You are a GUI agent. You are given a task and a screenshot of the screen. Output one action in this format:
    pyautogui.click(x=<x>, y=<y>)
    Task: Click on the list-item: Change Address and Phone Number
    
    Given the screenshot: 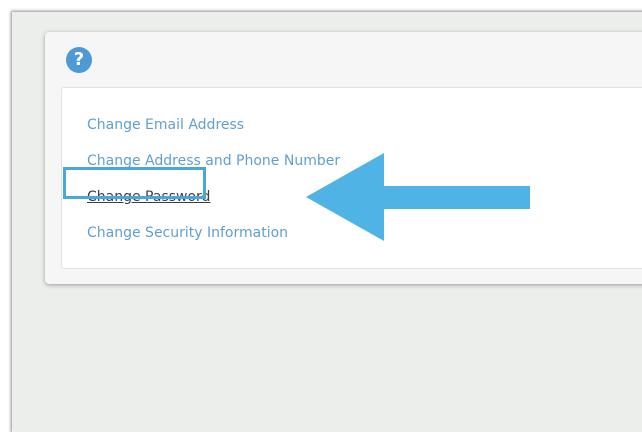 What is the action you would take?
    pyautogui.click(x=213, y=170)
    